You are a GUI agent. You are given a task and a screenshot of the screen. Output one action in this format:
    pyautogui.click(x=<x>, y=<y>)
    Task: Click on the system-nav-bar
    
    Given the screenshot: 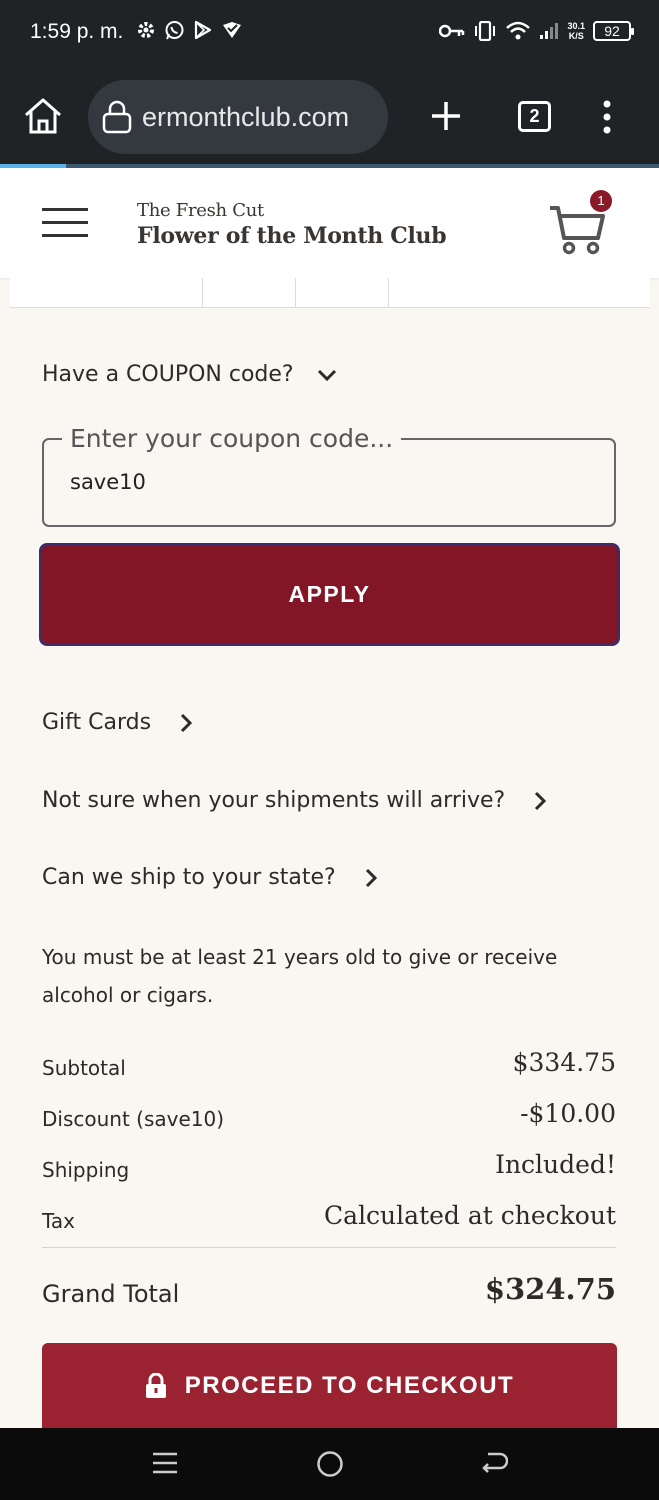 What is the action you would take?
    pyautogui.click(x=329, y=1464)
    